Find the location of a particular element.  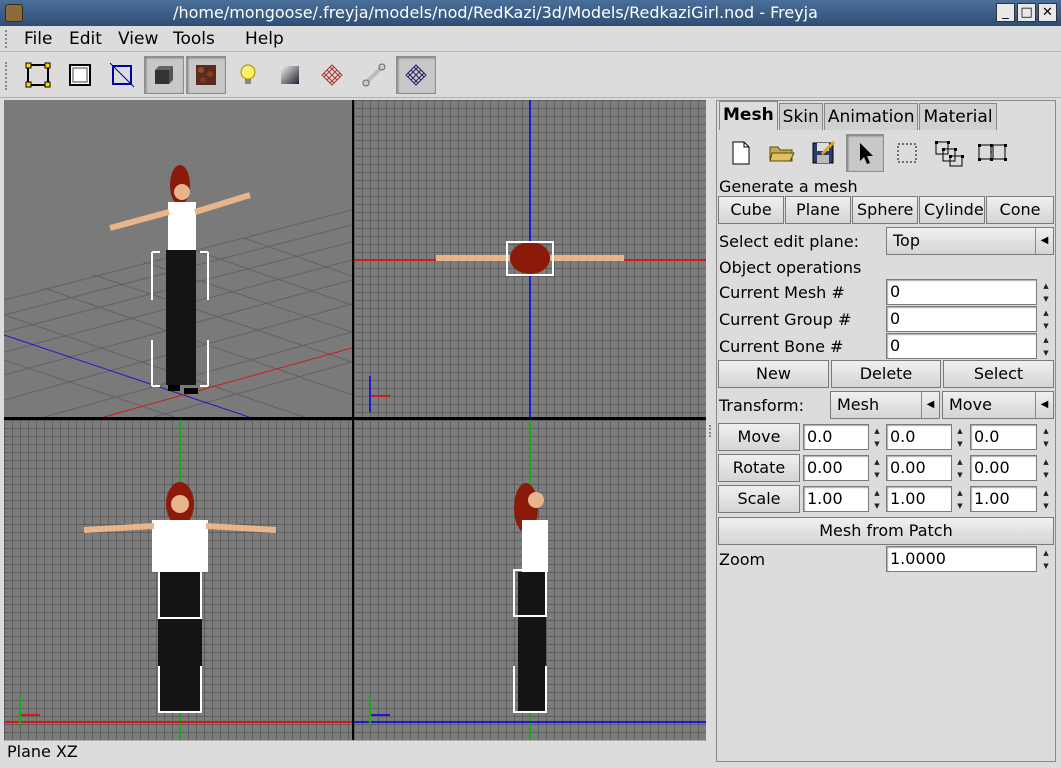

lighting-icon is located at coordinates (248, 75).